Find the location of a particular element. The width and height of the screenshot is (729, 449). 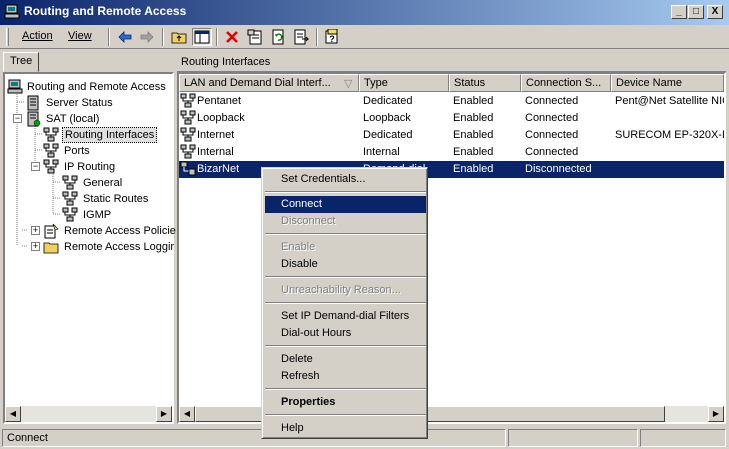

cell-name: Pentanet is located at coordinates (219, 101).